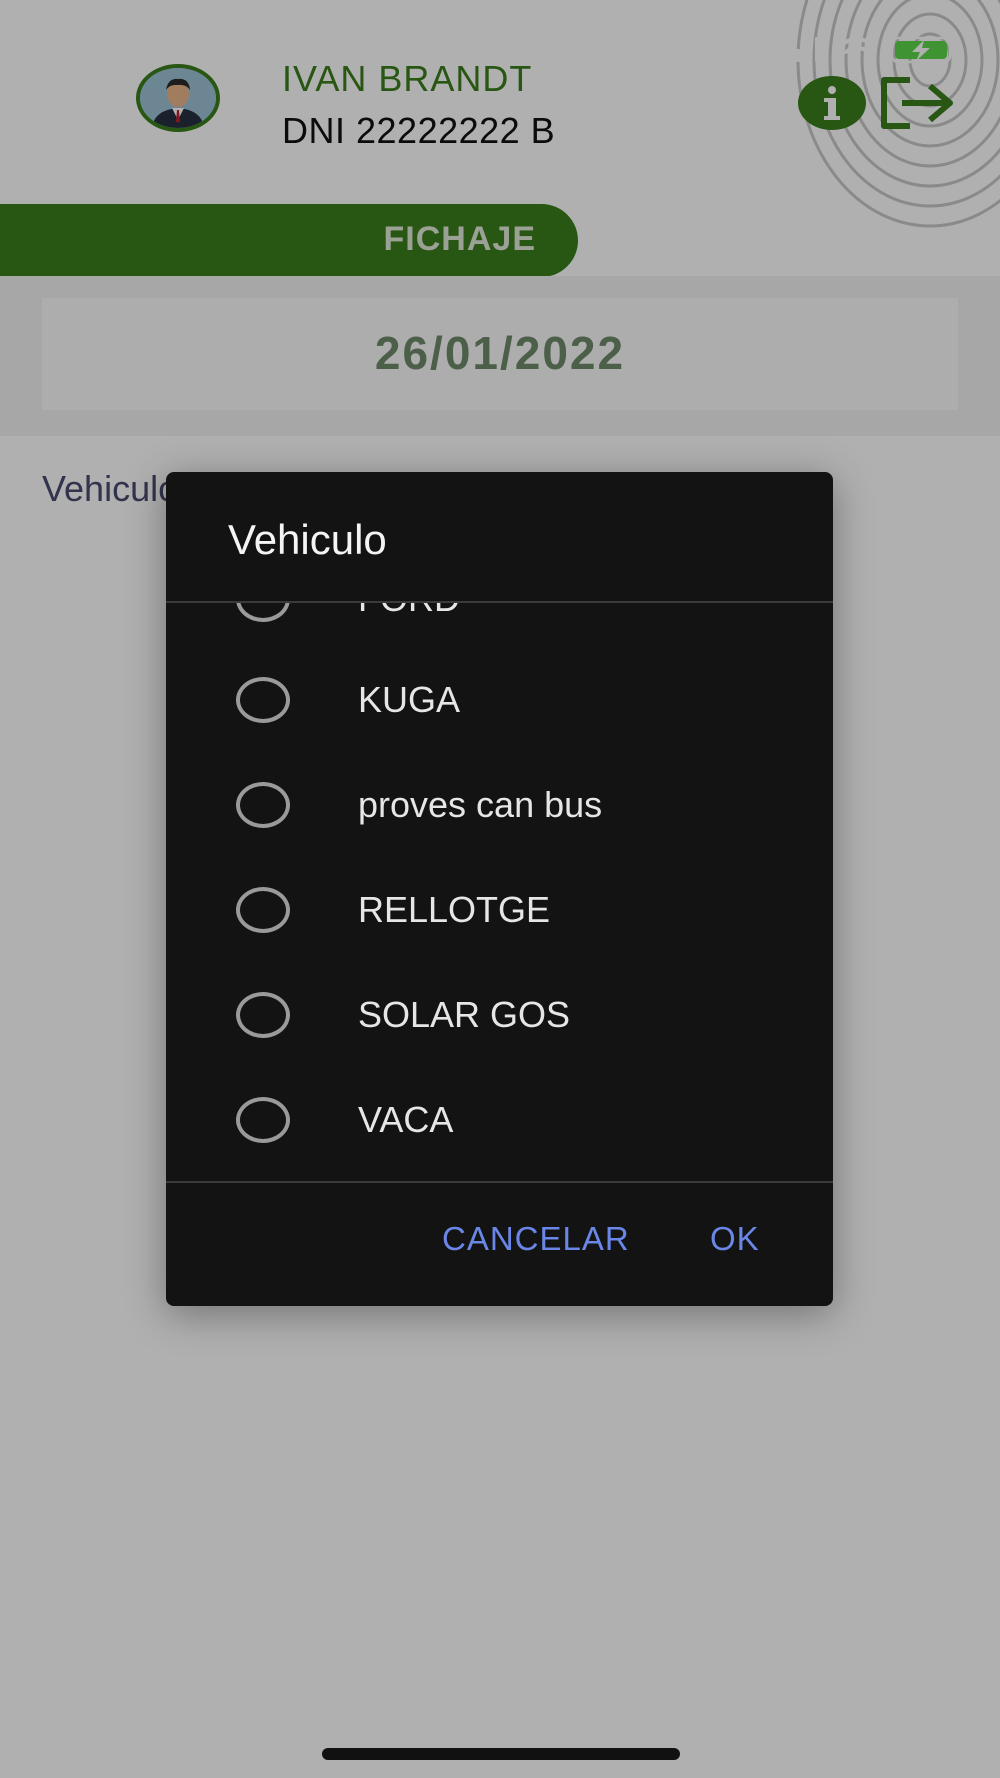 The width and height of the screenshot is (1000, 1778). I want to click on option-vaca: VACA, so click(499, 1120).